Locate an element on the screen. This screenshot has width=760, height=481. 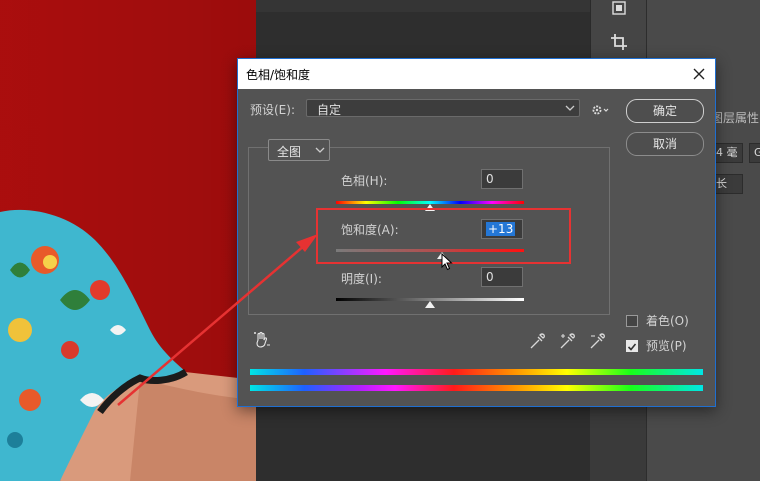
dialog-titlebar: 色相/饱和度 is located at coordinates (476, 74).